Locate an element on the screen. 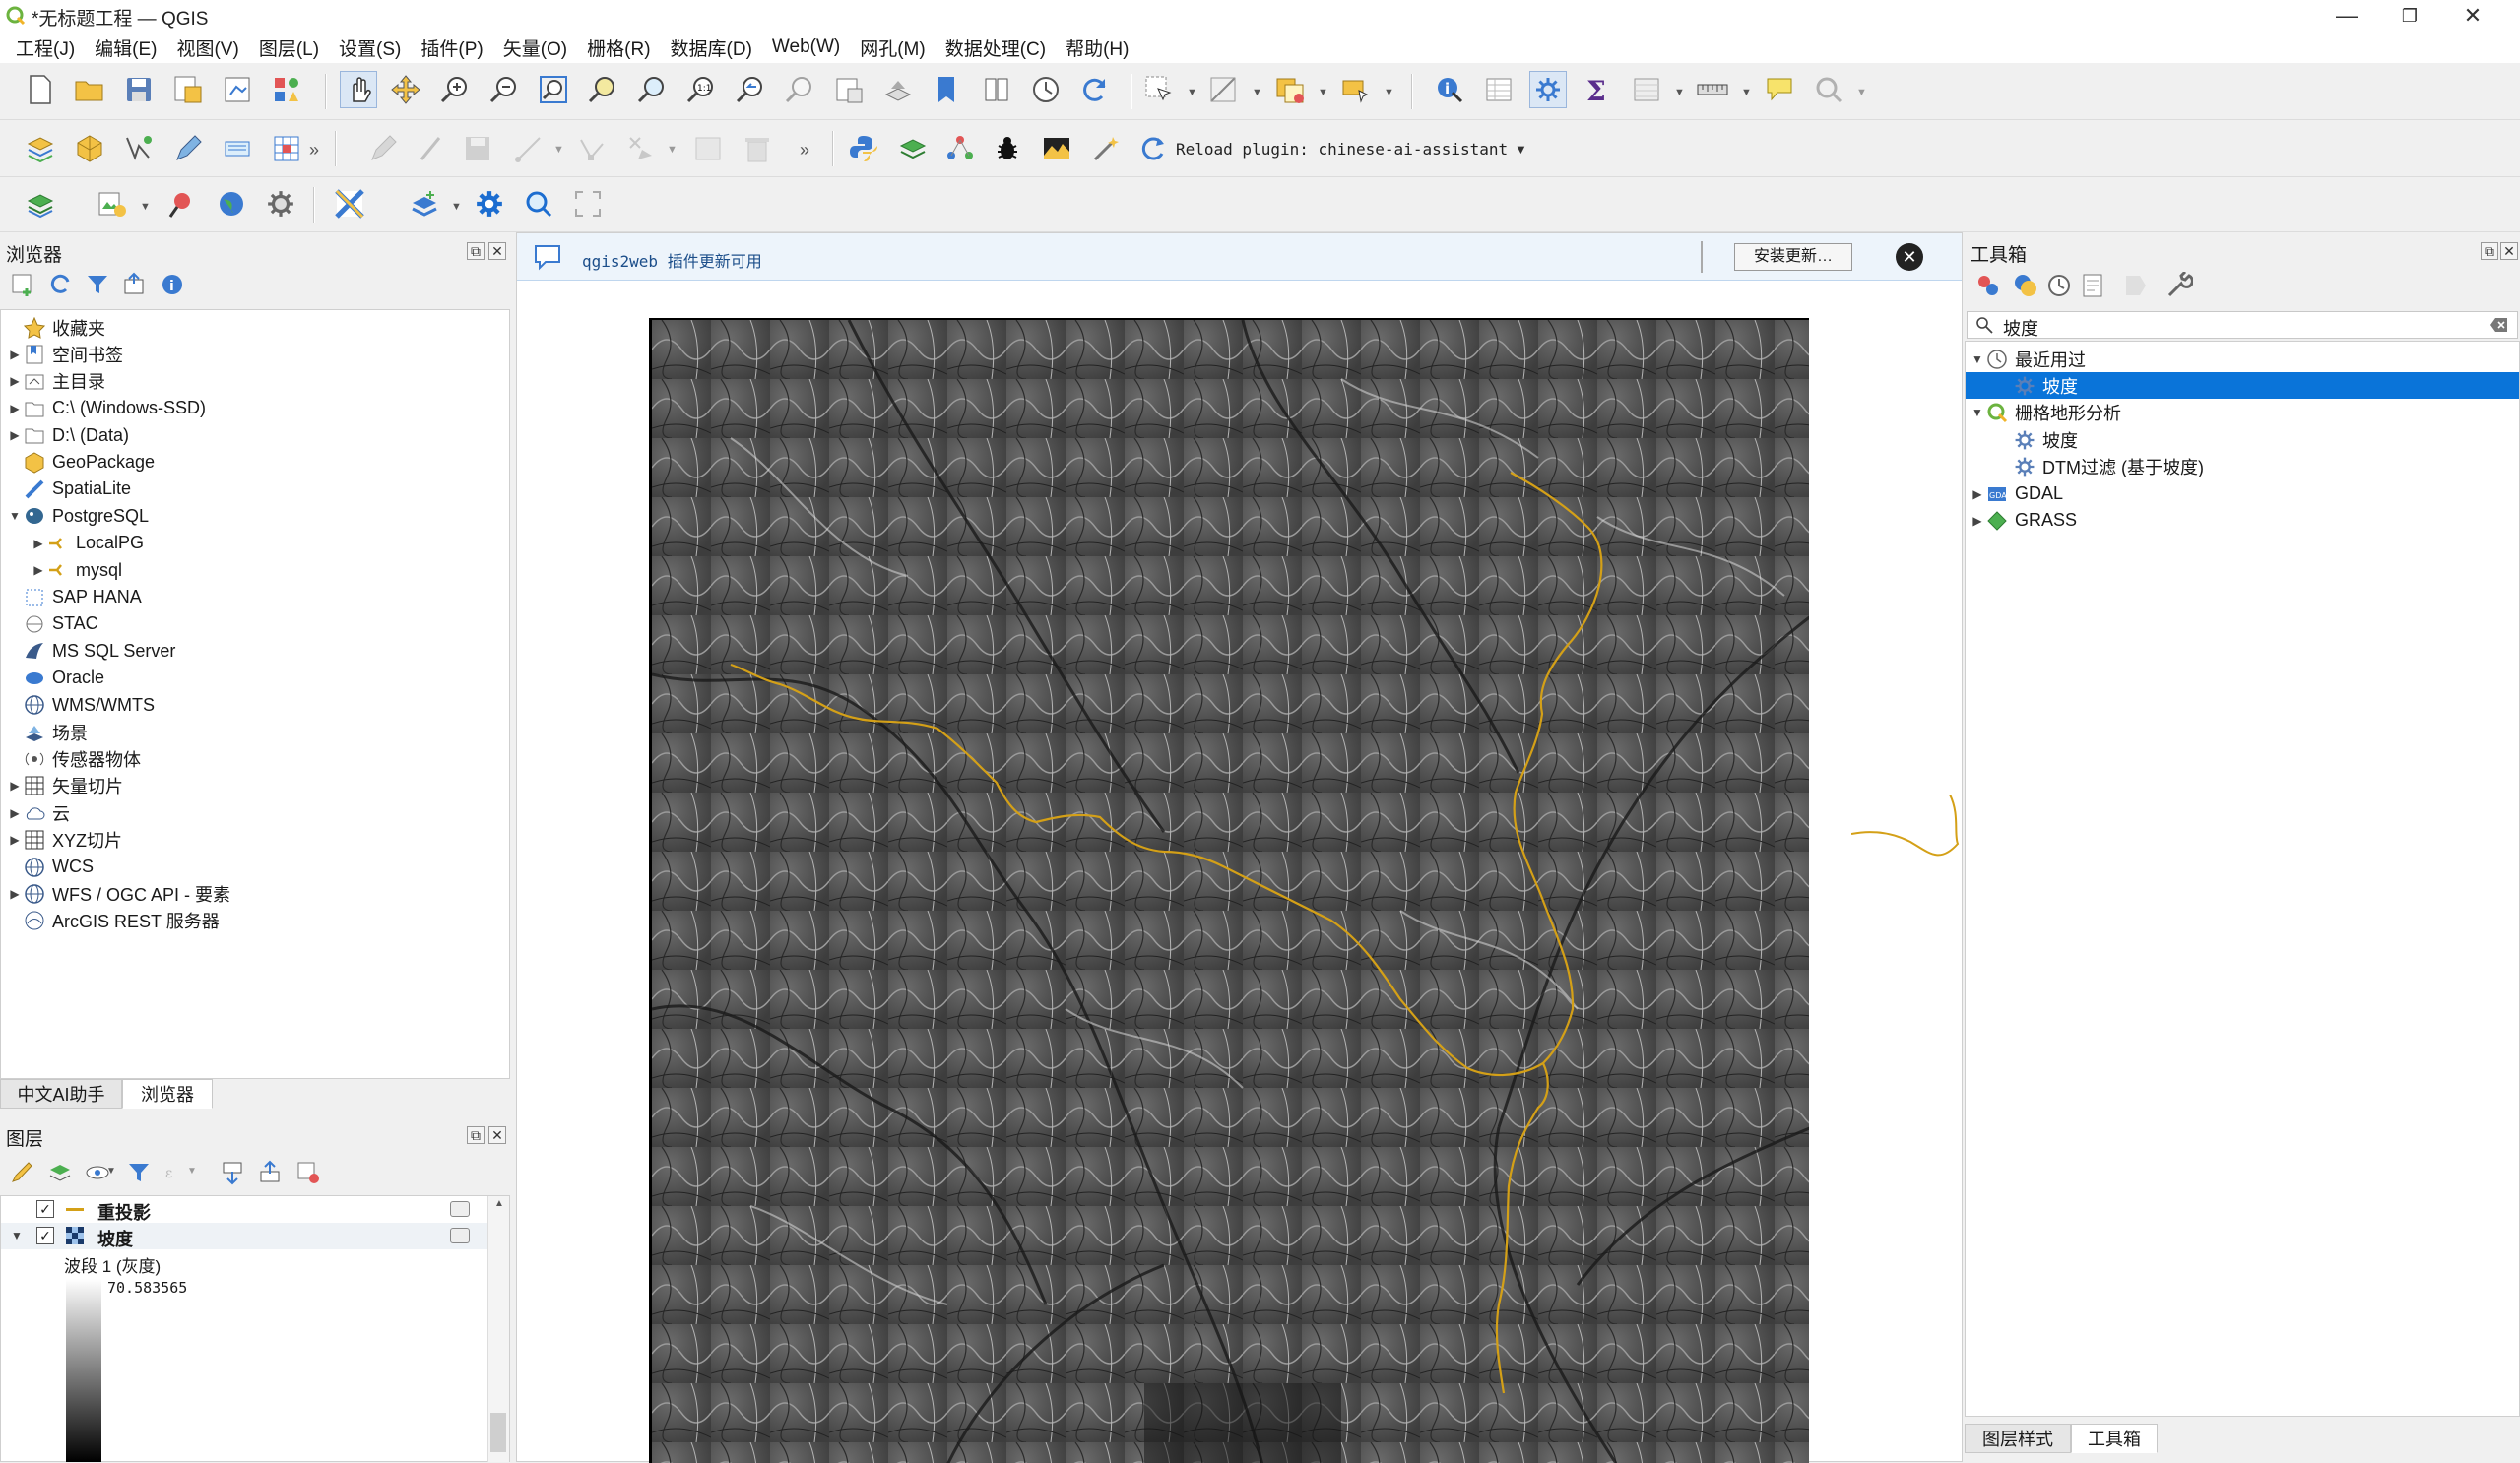  browser-item: ▶ 云 is located at coordinates (35, 813).